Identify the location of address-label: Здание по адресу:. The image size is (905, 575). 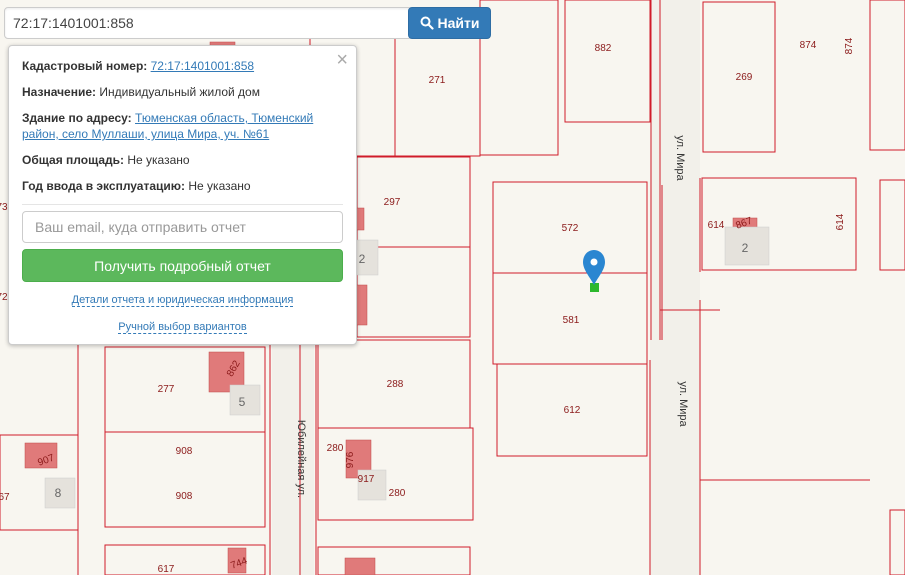
(77, 118).